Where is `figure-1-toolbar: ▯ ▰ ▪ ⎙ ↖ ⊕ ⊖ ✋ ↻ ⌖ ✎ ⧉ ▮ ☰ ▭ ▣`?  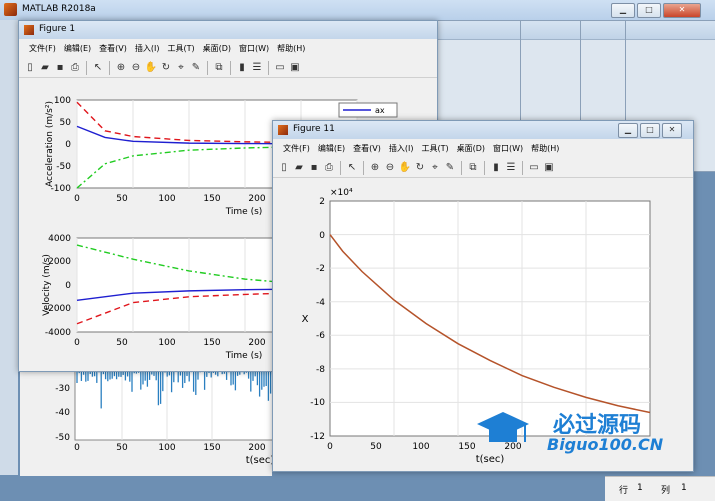 figure-1-toolbar: ▯ ▰ ▪ ⎙ ↖ ⊕ ⊖ ✋ ↻ ⌖ ✎ ⧉ ▮ ☰ ▭ ▣ is located at coordinates (228, 68).